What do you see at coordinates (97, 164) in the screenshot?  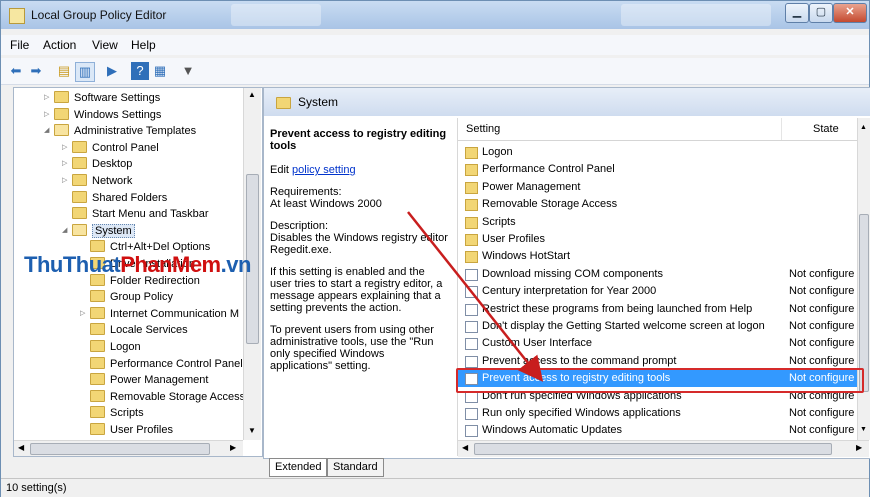 I see `tree-item: ▷ Desktop` at bounding box center [97, 164].